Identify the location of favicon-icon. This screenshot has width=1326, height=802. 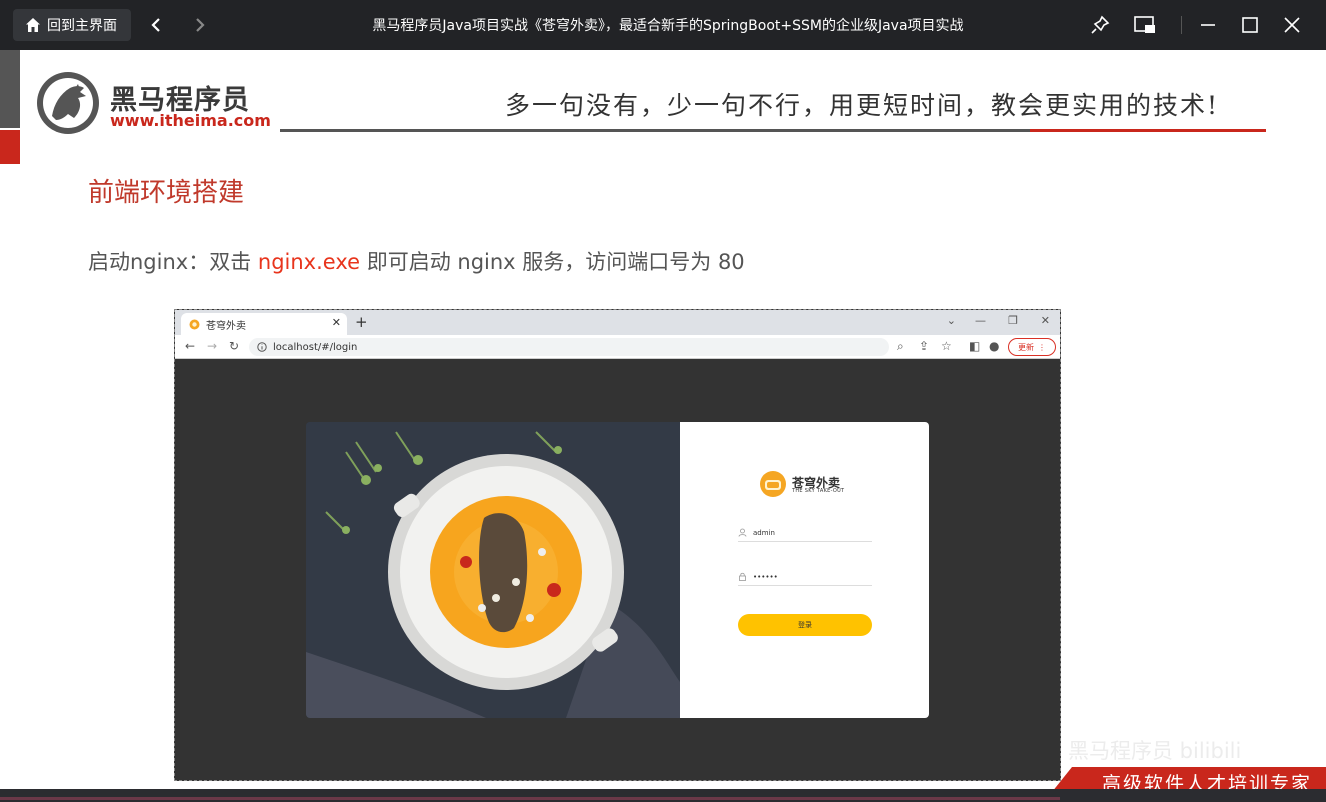
(194, 324).